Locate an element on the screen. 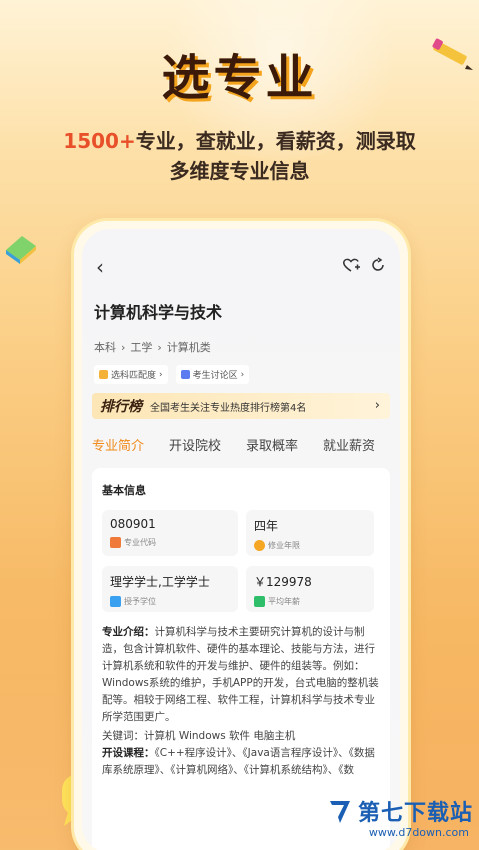  info-cell-code: 080901 专业代码 is located at coordinates (170, 533).